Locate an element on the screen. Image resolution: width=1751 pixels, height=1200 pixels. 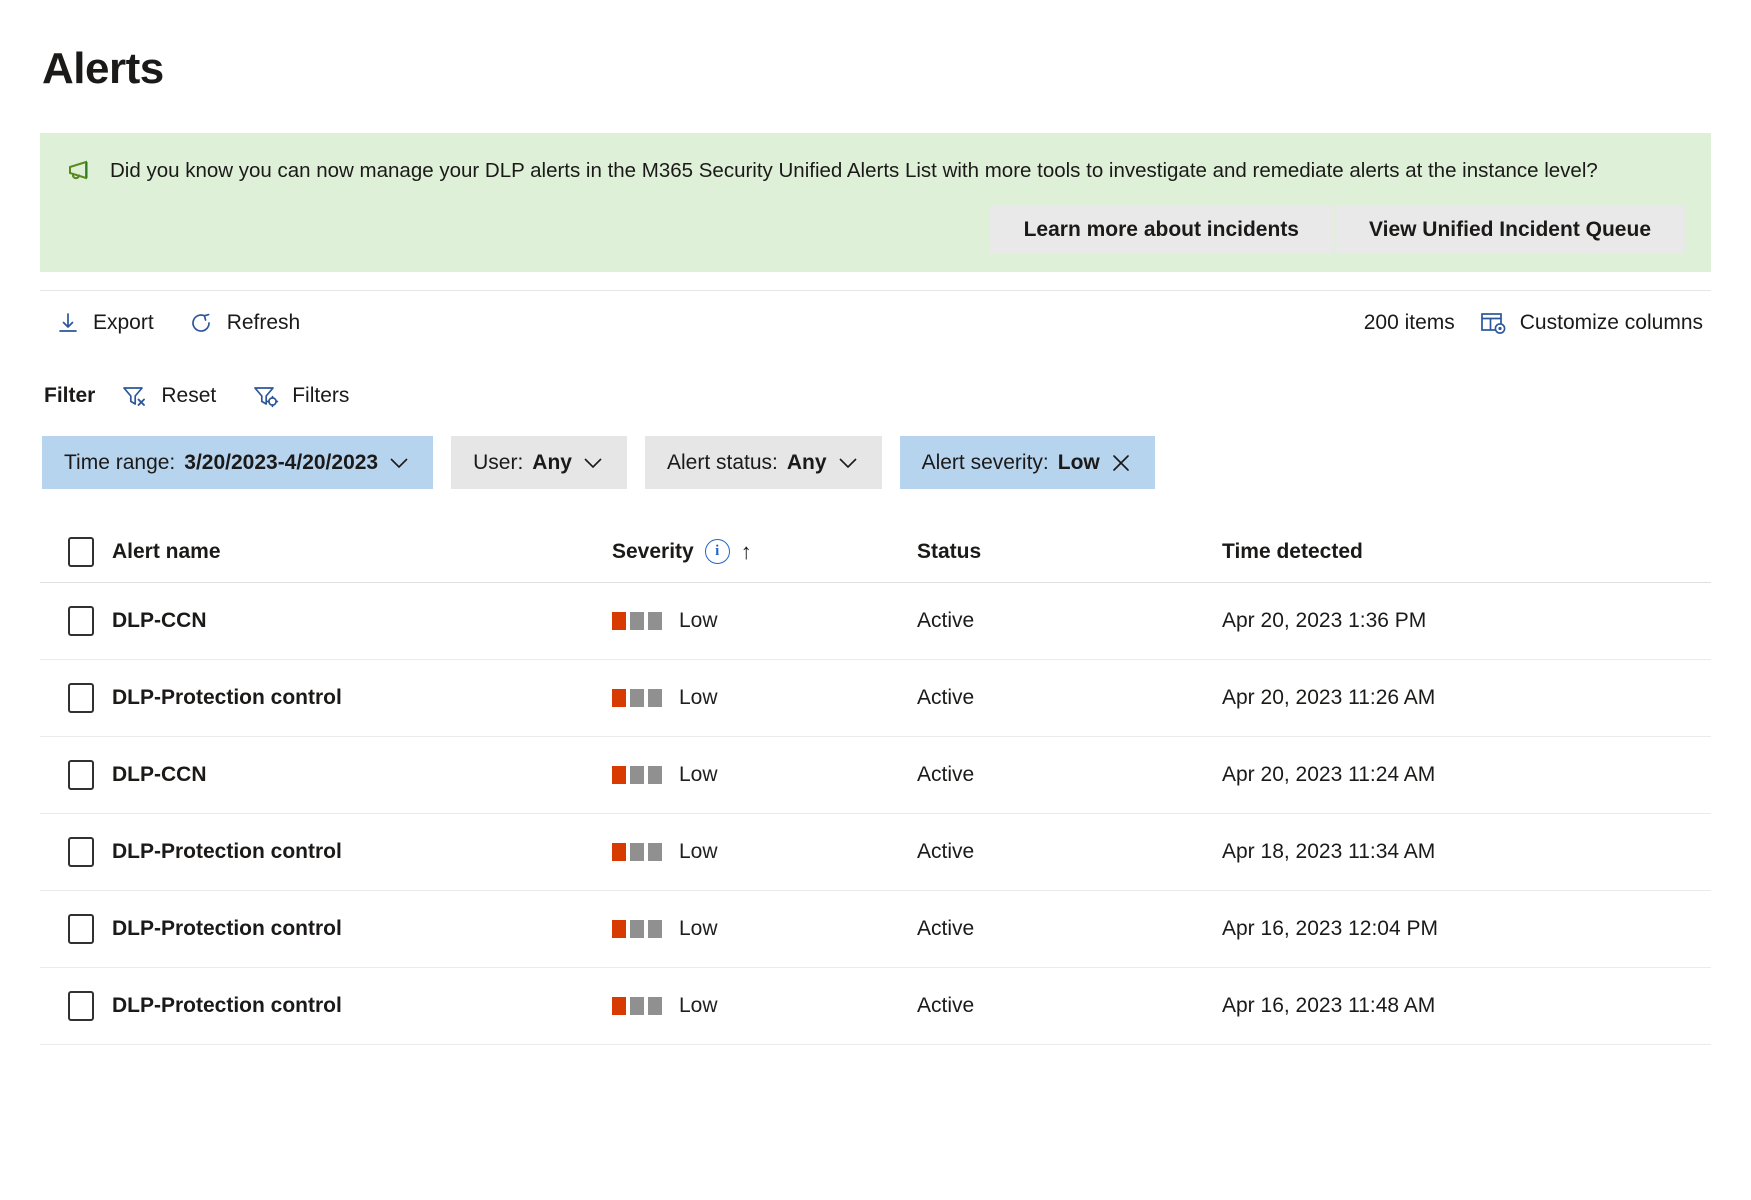
refresh-button: Refresh is located at coordinates (244, 323).